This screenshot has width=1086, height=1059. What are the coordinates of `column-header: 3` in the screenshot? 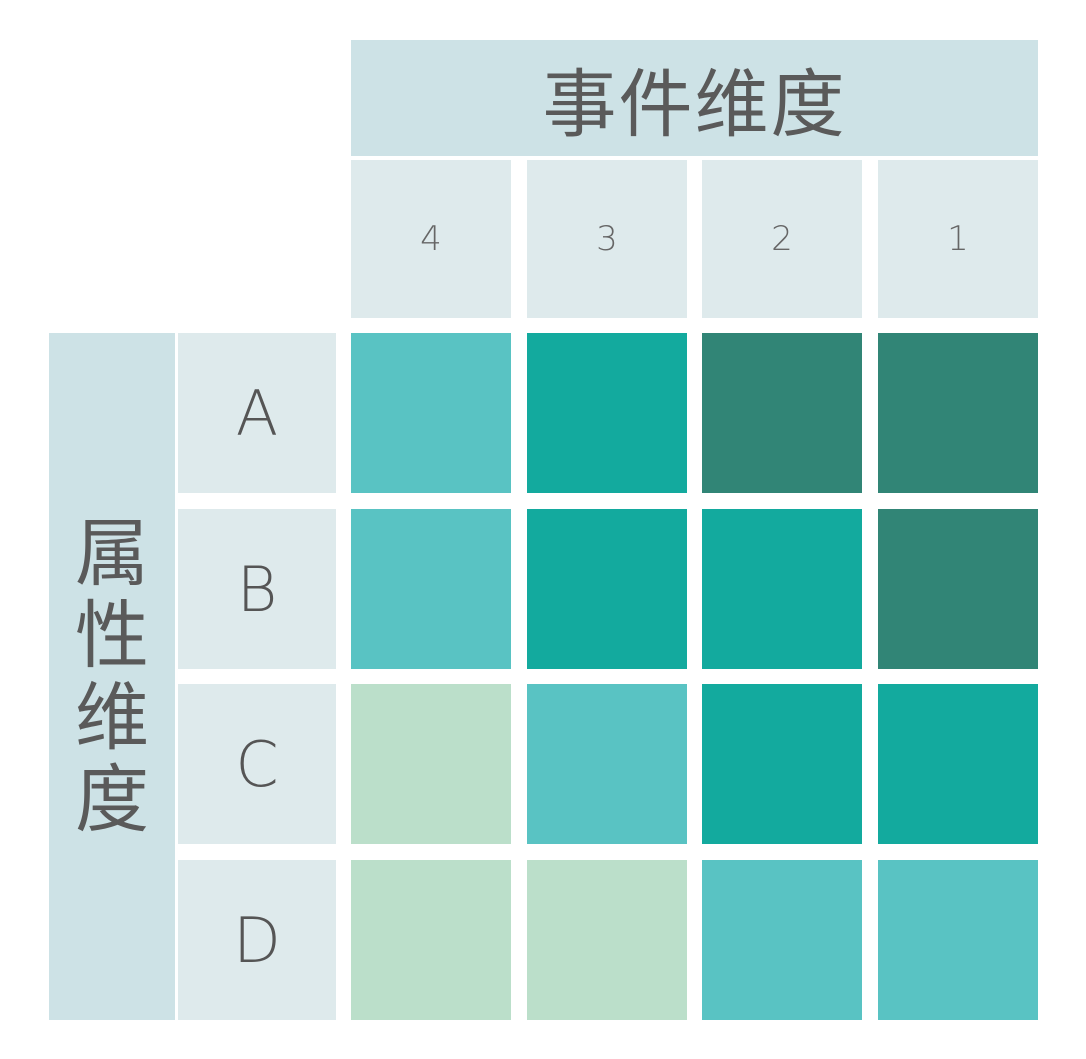 It's located at (607, 239).